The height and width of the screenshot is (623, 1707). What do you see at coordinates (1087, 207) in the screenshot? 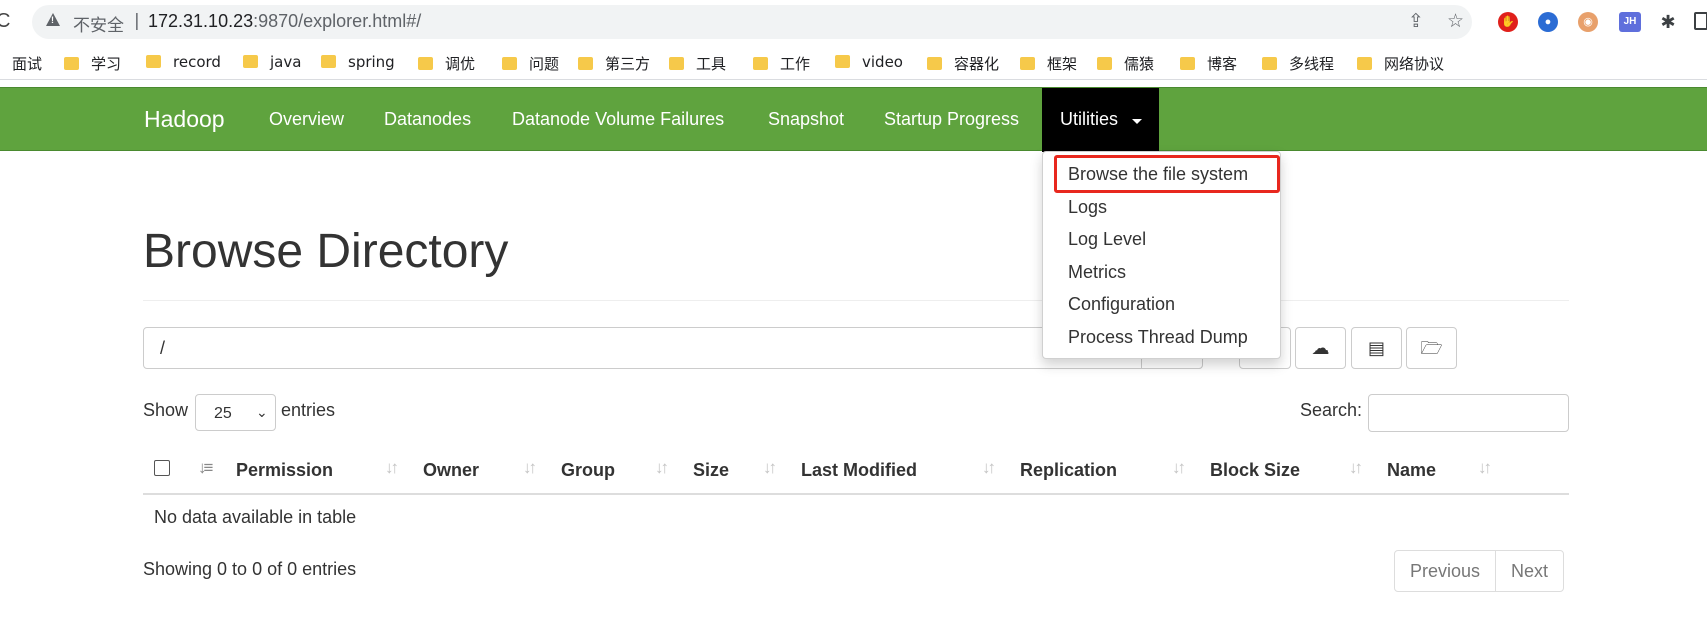
I see `menu-item-logs: Logs` at bounding box center [1087, 207].